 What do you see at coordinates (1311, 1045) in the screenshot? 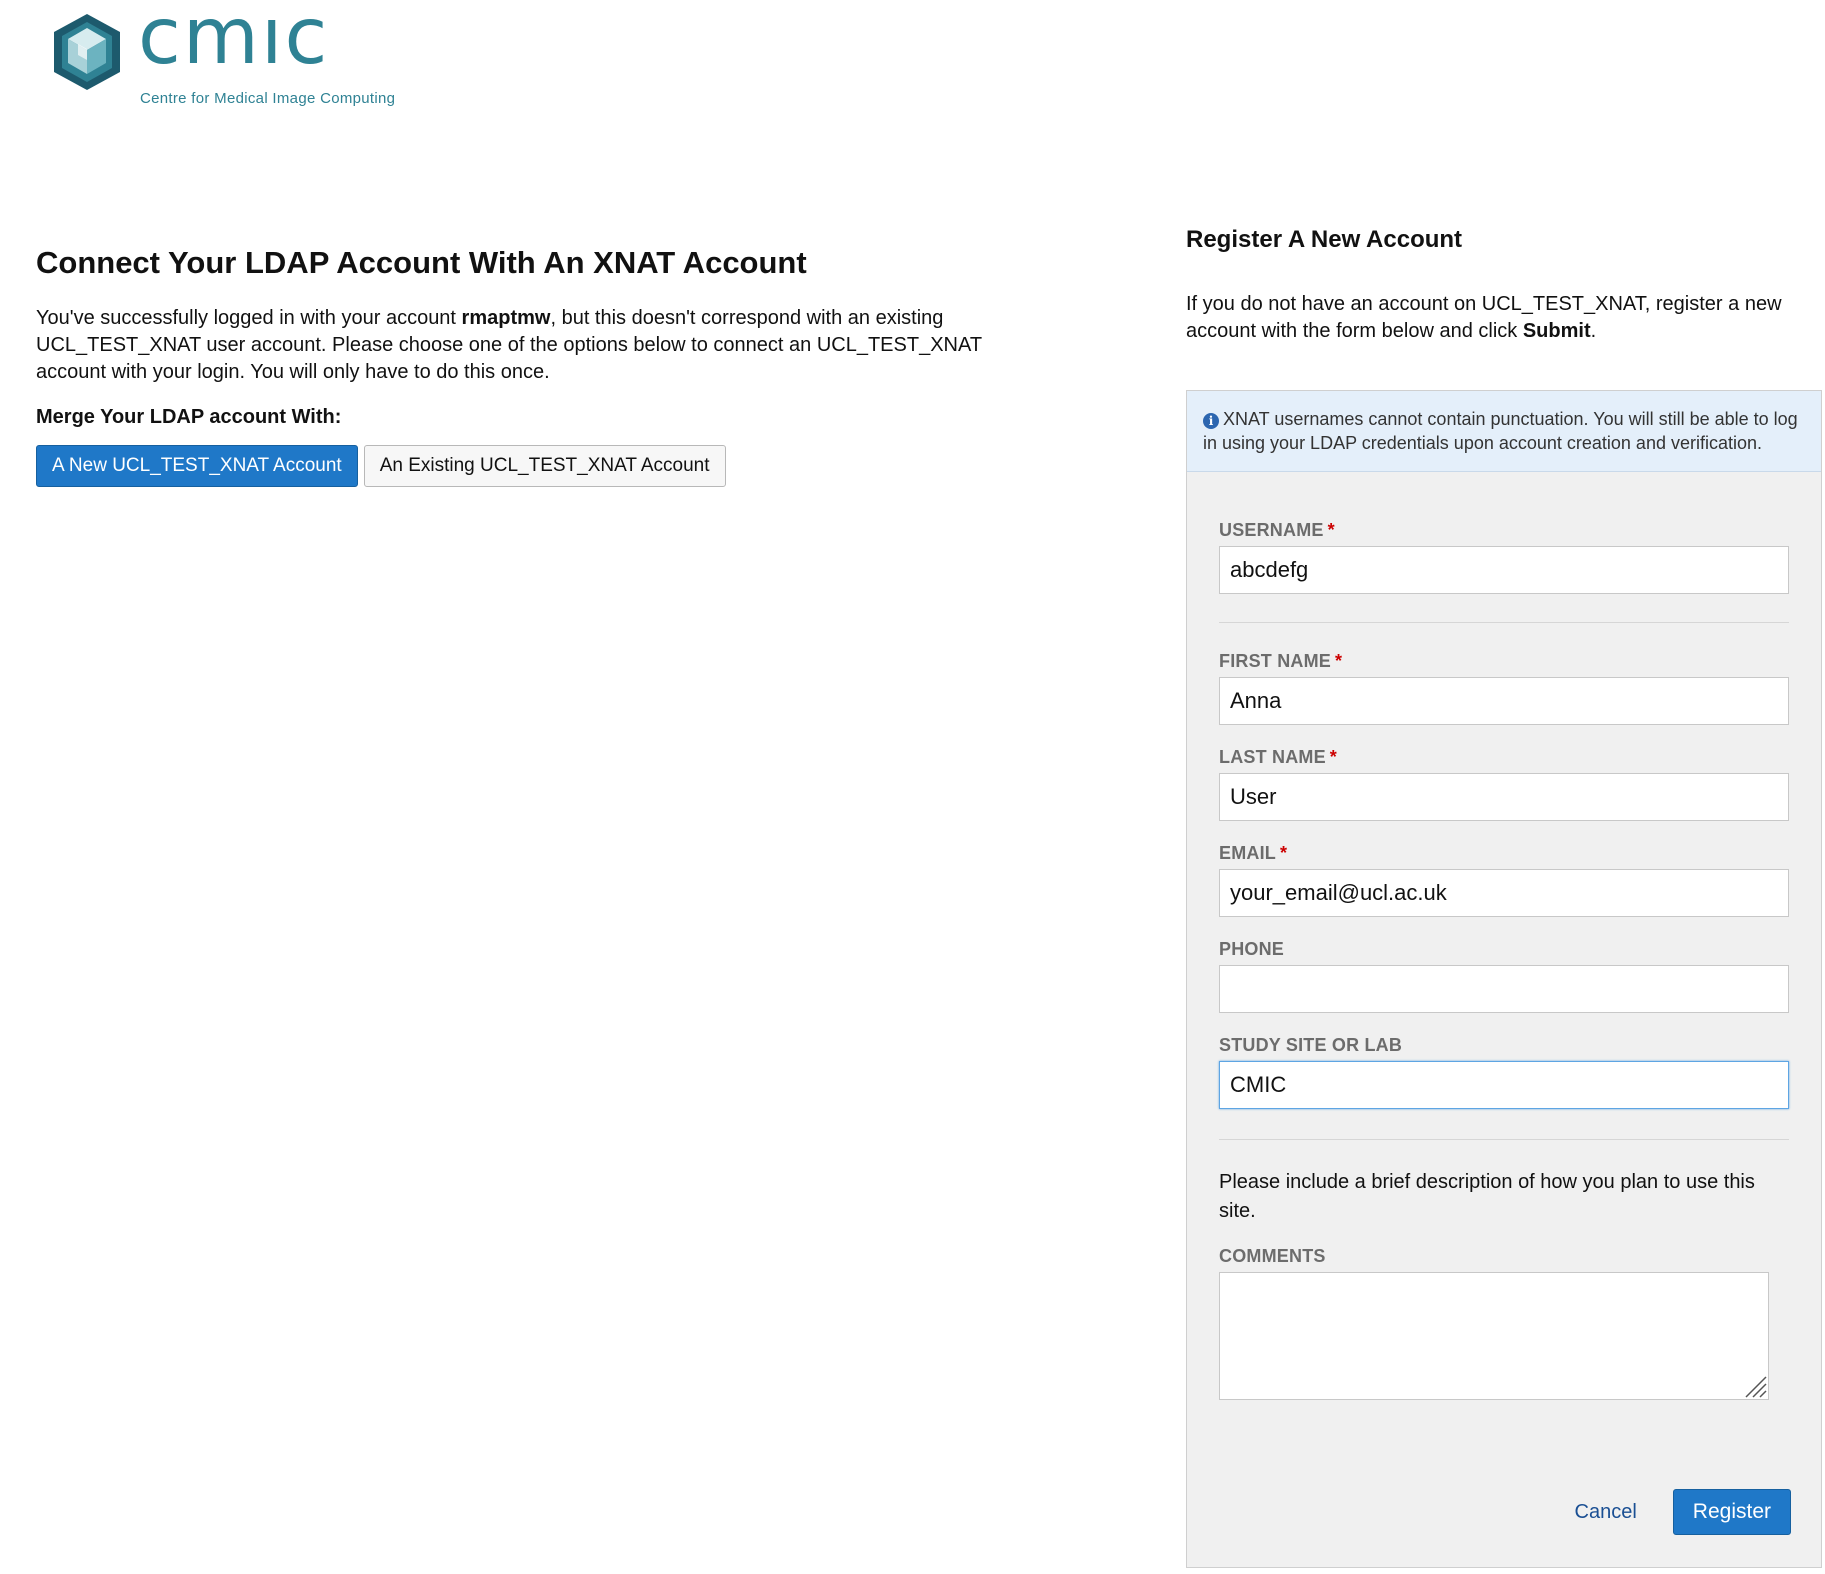
I see `study-site-label: STUDY SITE OR LAB` at bounding box center [1311, 1045].